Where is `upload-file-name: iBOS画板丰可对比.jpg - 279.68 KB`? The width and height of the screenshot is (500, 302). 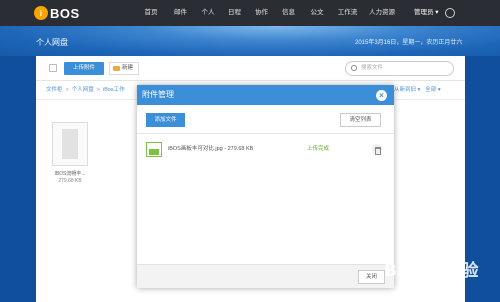
upload-file-name: iBOS画板丰可对比.jpg - 279.68 KB is located at coordinates (210, 149).